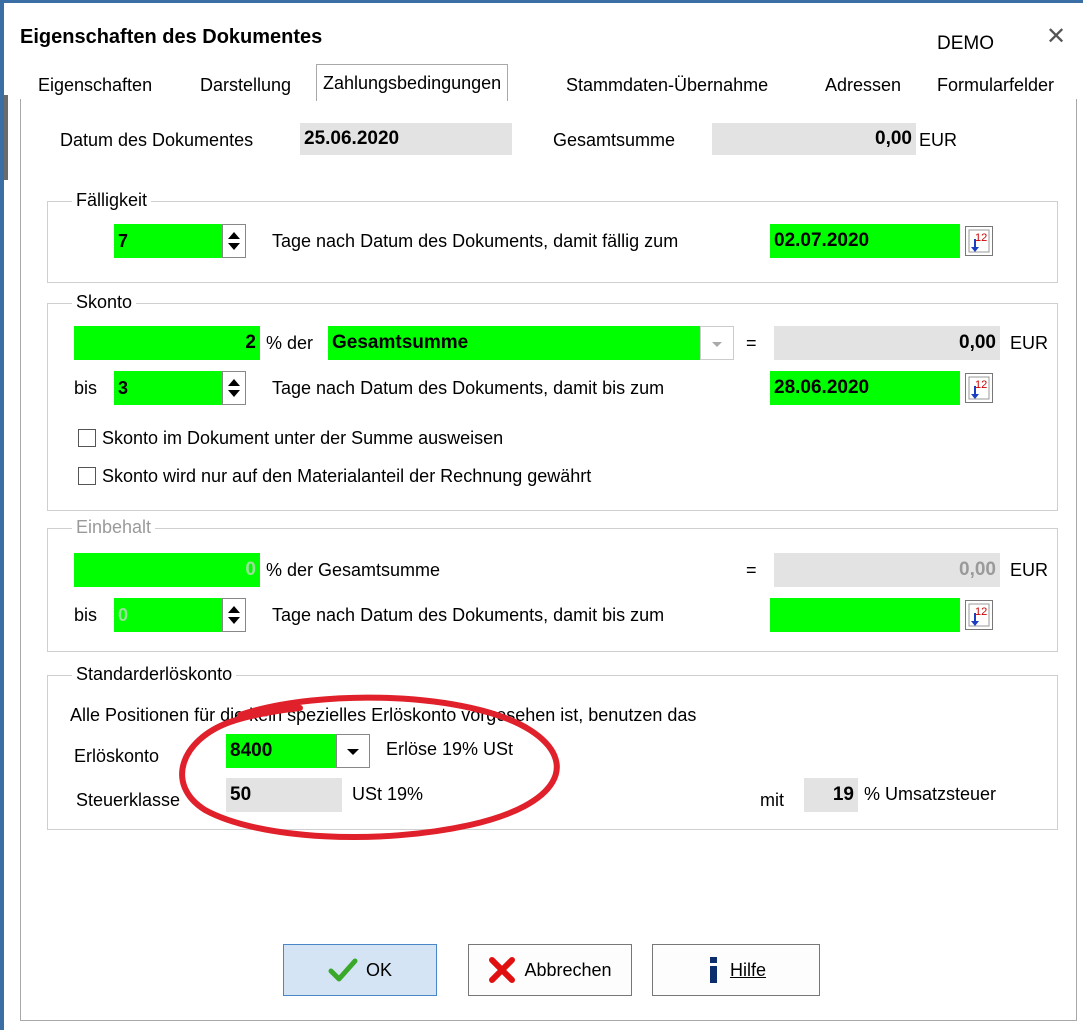  What do you see at coordinates (167, 343) in the screenshot?
I see `skonto-percent-input: 2` at bounding box center [167, 343].